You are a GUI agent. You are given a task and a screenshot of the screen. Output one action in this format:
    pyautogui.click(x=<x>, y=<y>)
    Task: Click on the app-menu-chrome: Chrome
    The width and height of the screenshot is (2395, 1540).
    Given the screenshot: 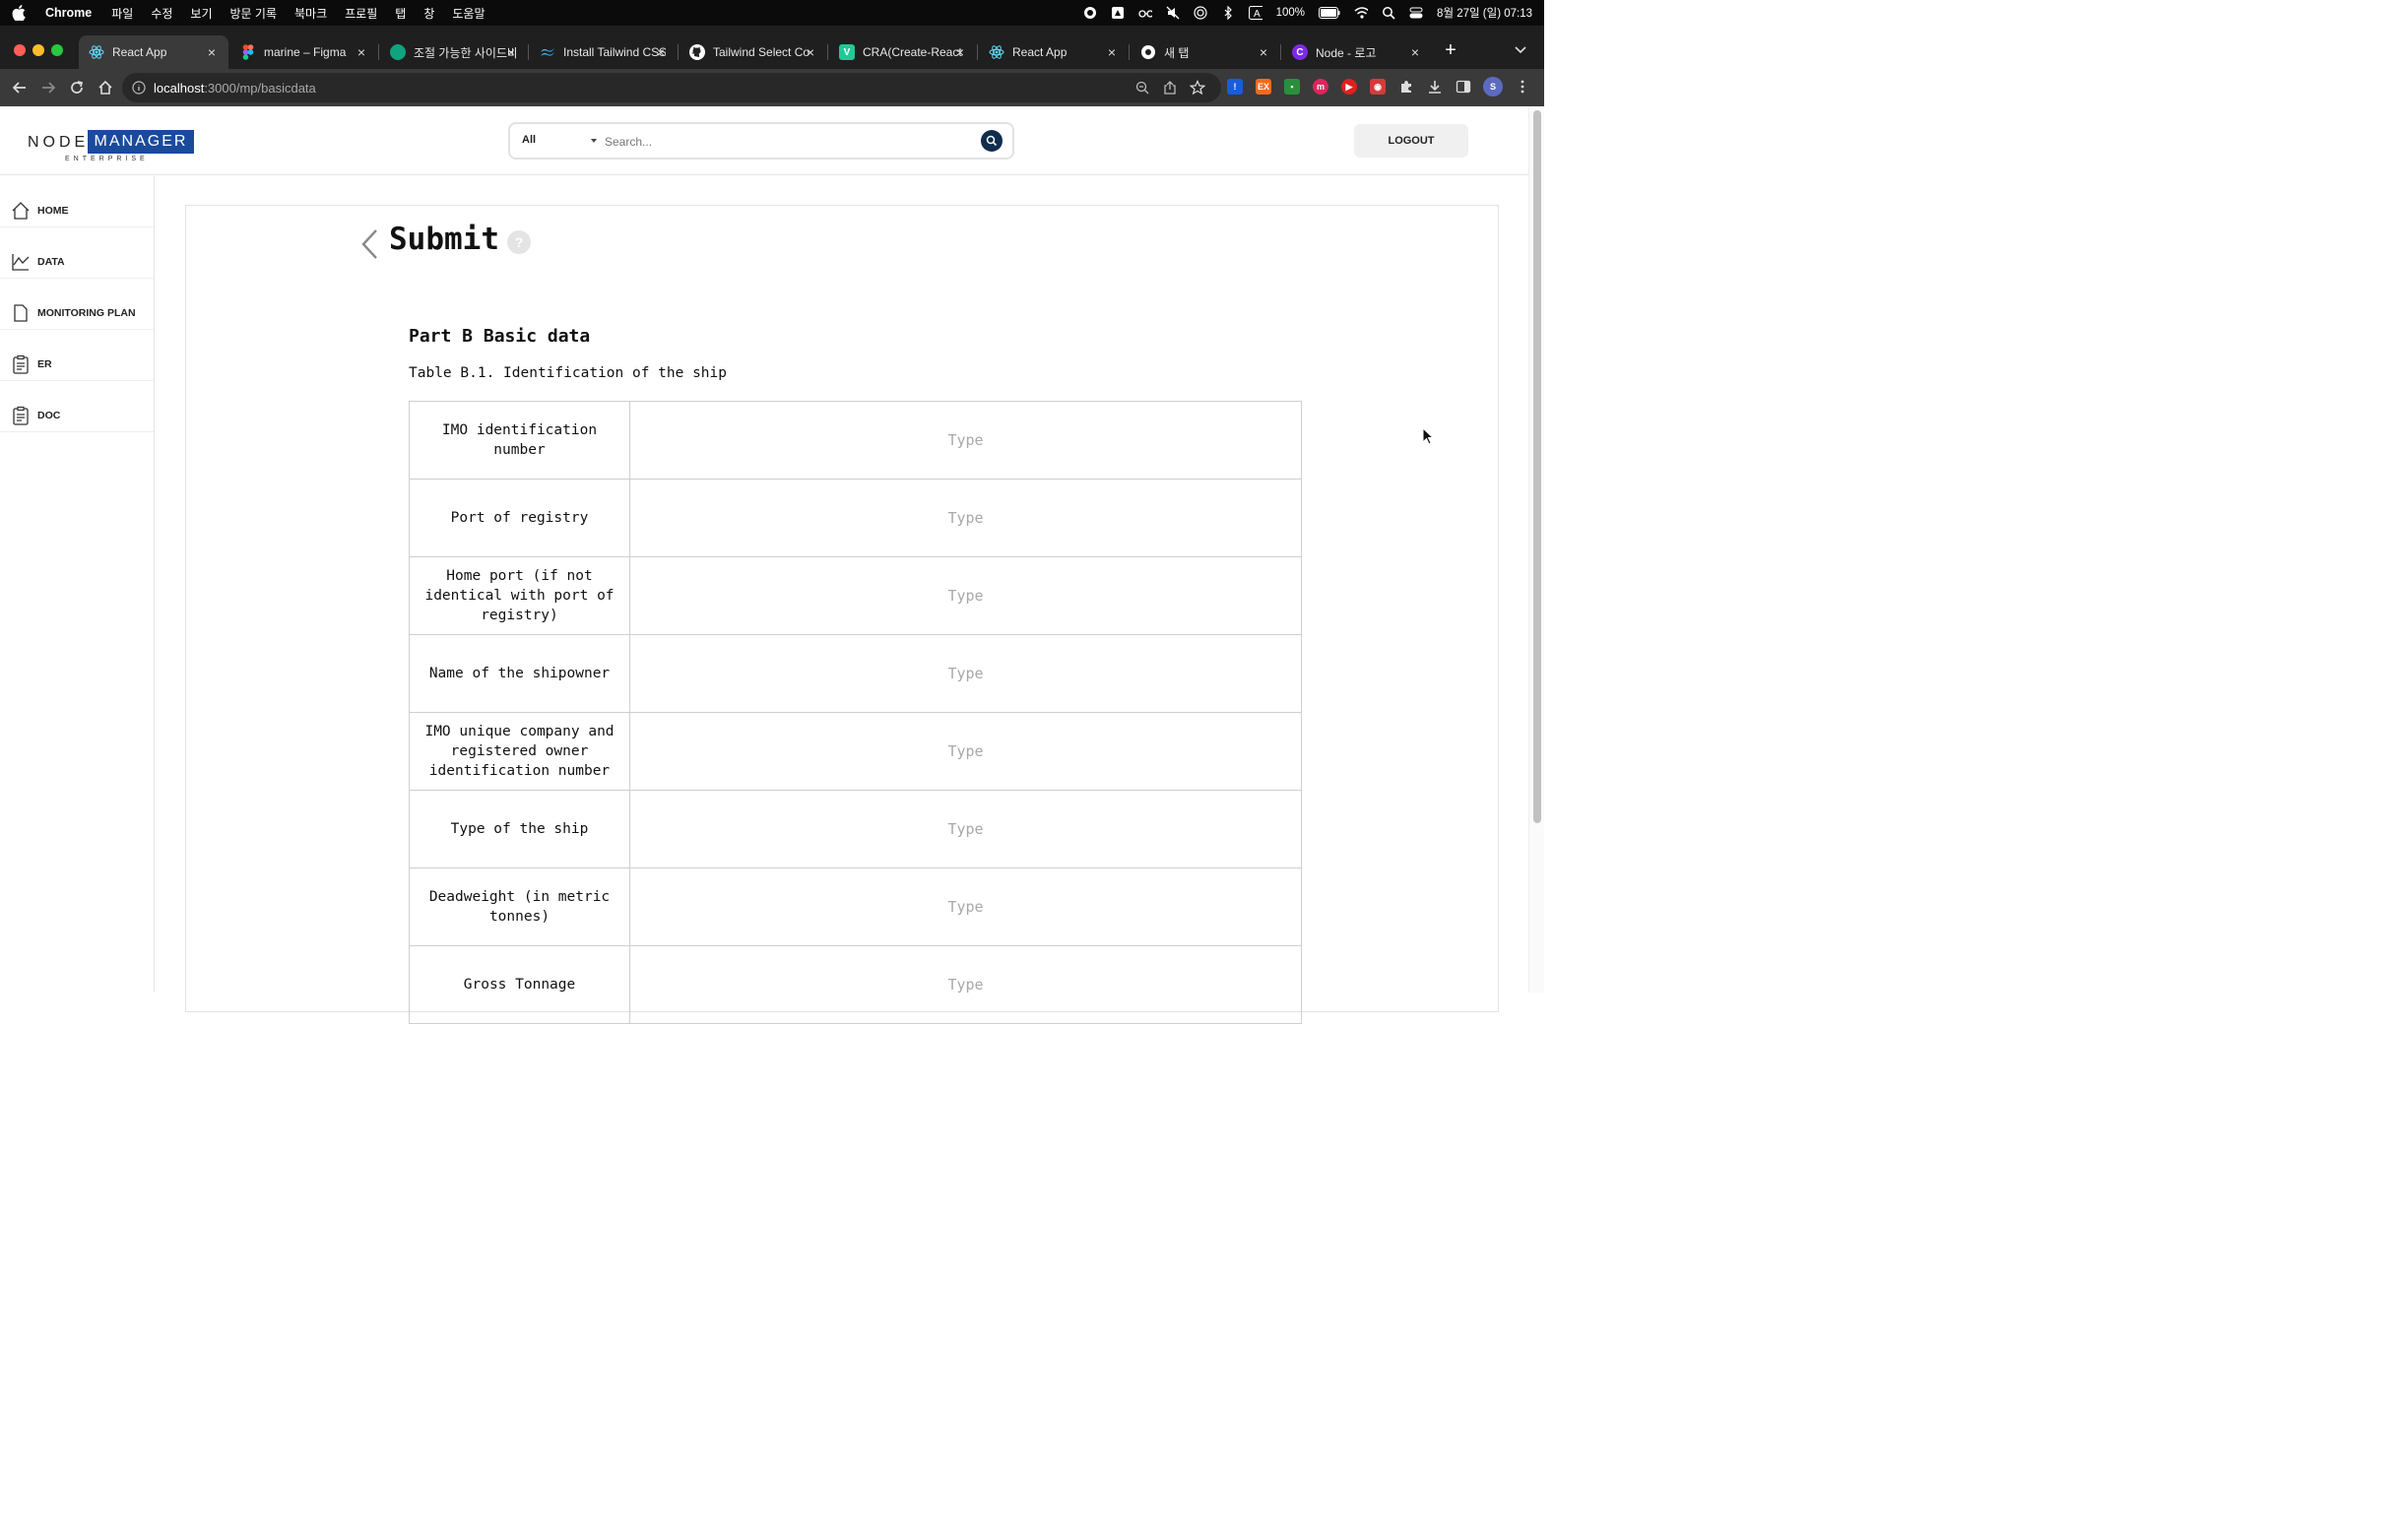 What is the action you would take?
    pyautogui.click(x=69, y=13)
    